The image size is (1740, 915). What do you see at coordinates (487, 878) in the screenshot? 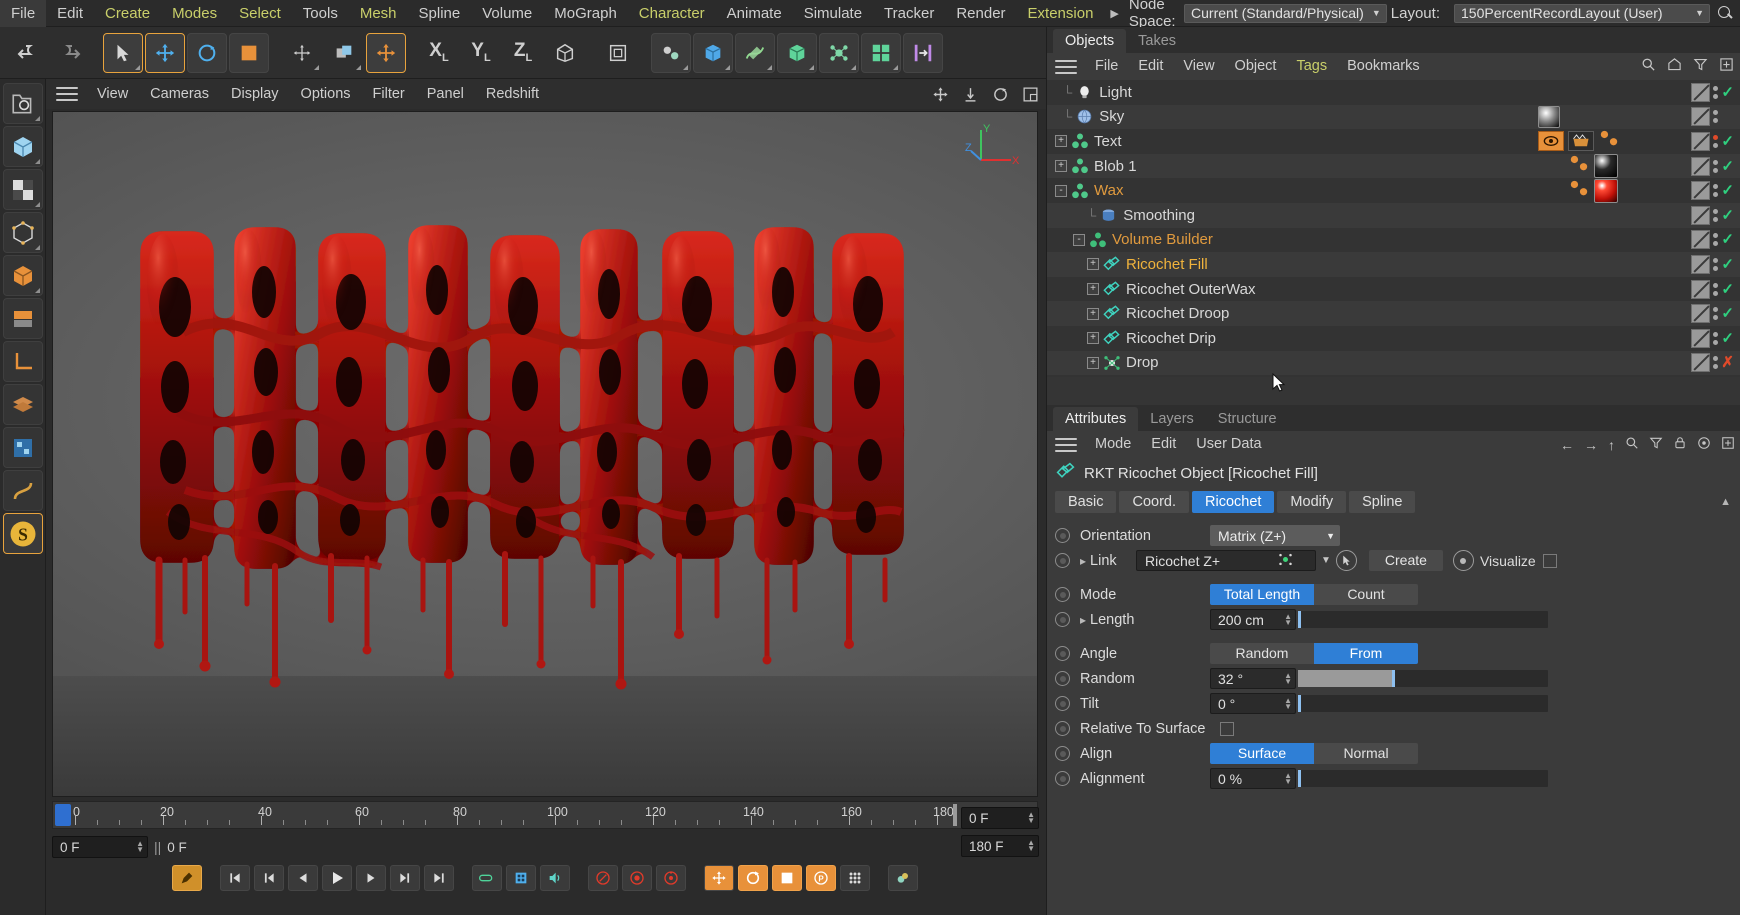
I see `loop-button` at bounding box center [487, 878].